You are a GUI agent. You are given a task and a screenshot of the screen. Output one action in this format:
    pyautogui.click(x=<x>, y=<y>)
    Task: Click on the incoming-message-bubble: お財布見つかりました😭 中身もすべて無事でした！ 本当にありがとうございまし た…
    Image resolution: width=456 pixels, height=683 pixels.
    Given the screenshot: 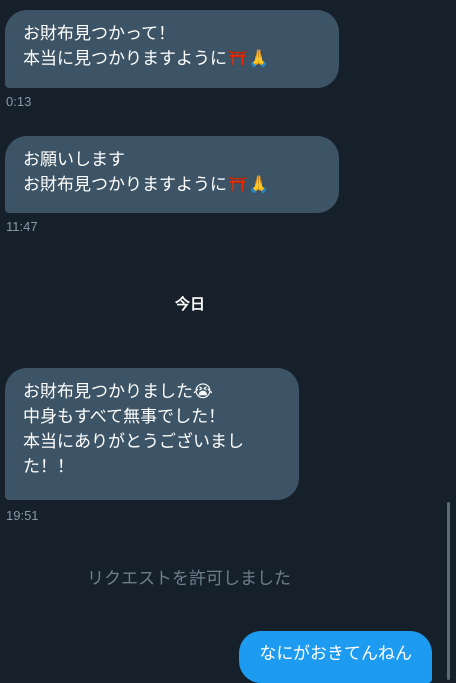 What is the action you would take?
    pyautogui.click(x=152, y=434)
    